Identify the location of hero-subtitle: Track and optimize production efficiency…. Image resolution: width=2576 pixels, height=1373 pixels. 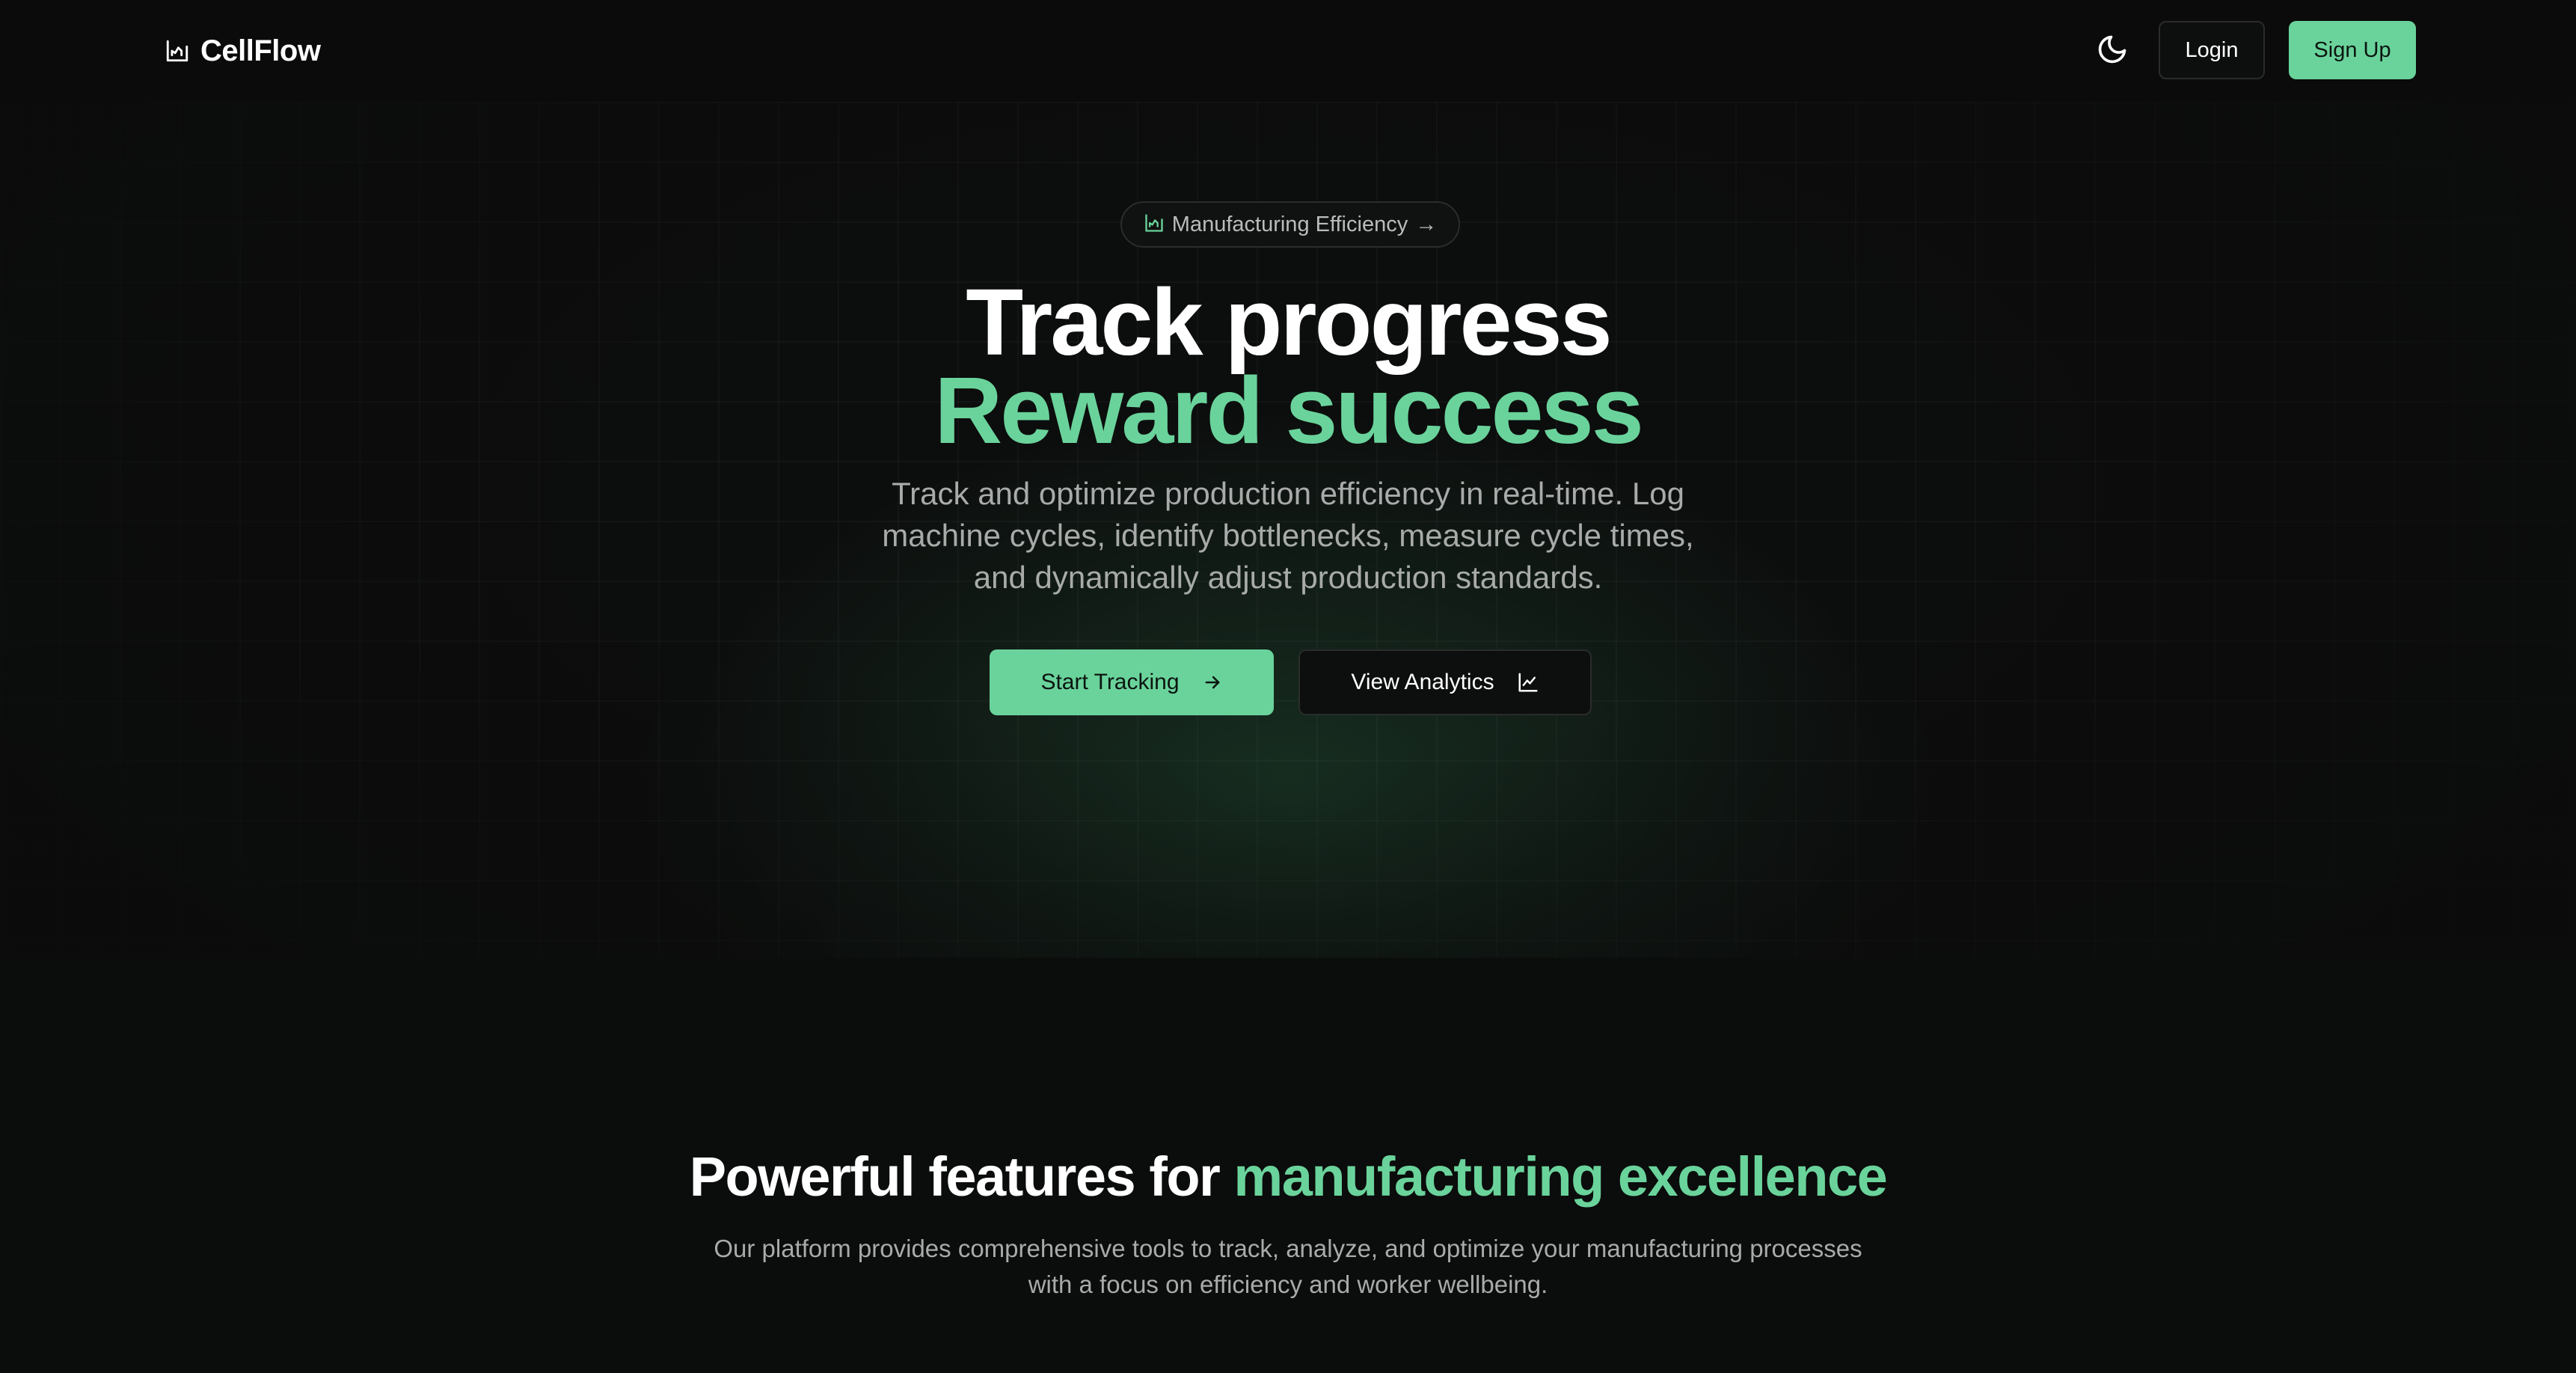
(1288, 535).